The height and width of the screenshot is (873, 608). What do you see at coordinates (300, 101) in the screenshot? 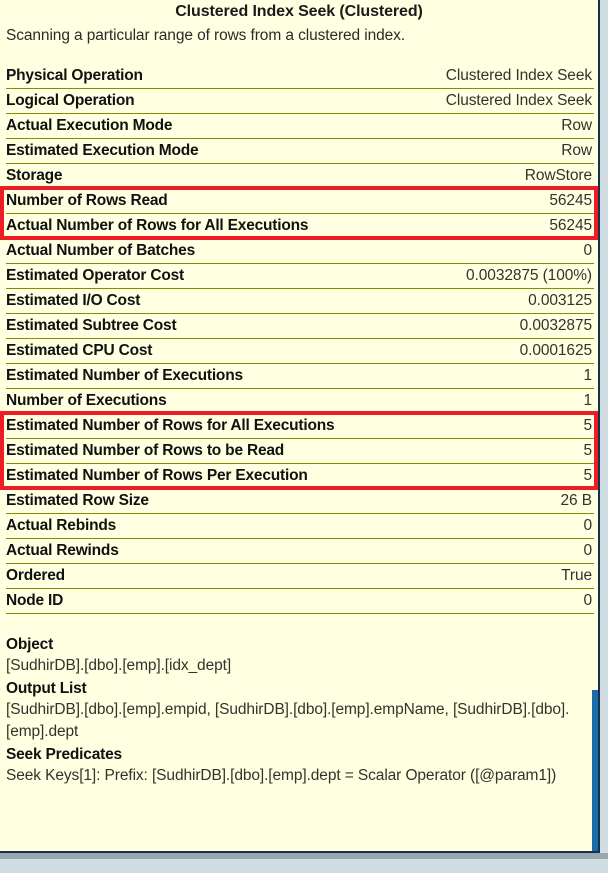
I see `property-row: Logical Operation Clustered Index Seek` at bounding box center [300, 101].